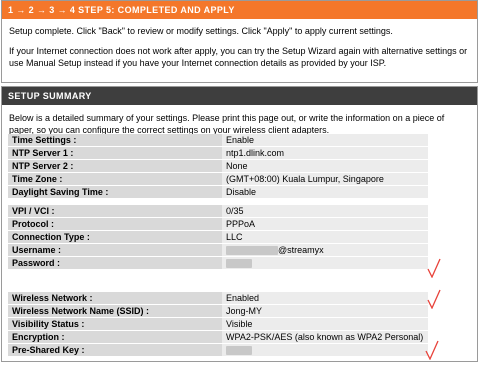 The height and width of the screenshot is (365, 480). I want to click on row-label: Username :, so click(115, 250).